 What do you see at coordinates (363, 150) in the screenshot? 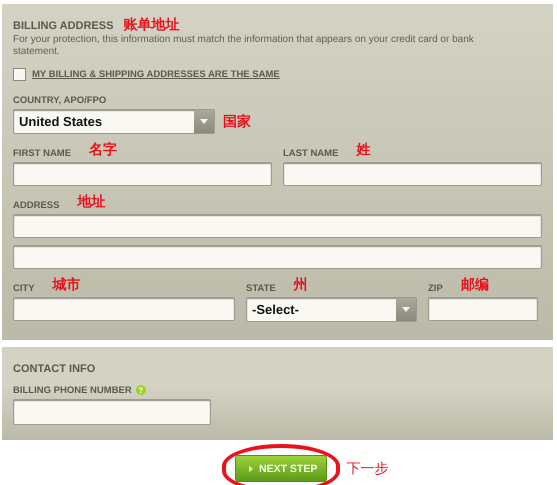
I see `annotation: 姓` at bounding box center [363, 150].